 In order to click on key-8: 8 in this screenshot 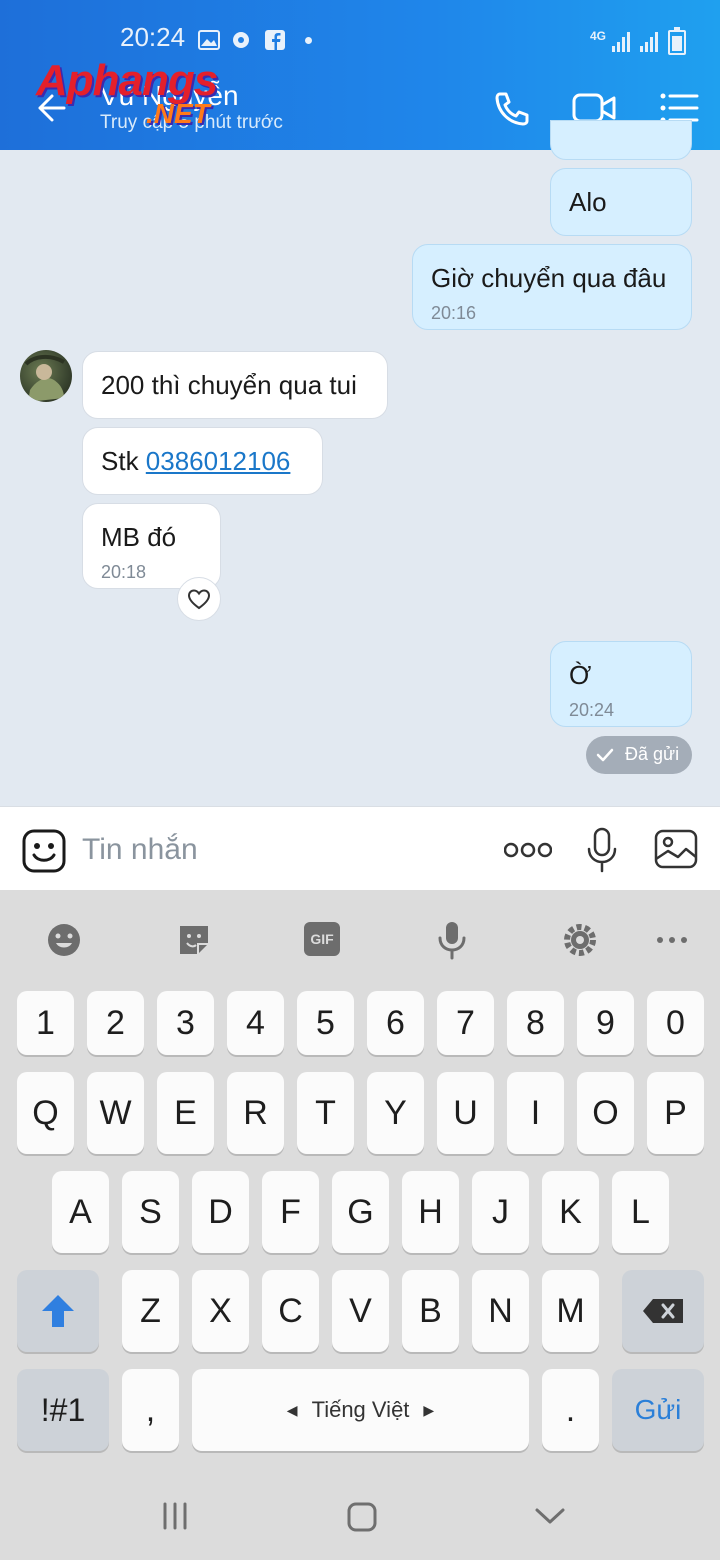, I will do `click(535, 1023)`.